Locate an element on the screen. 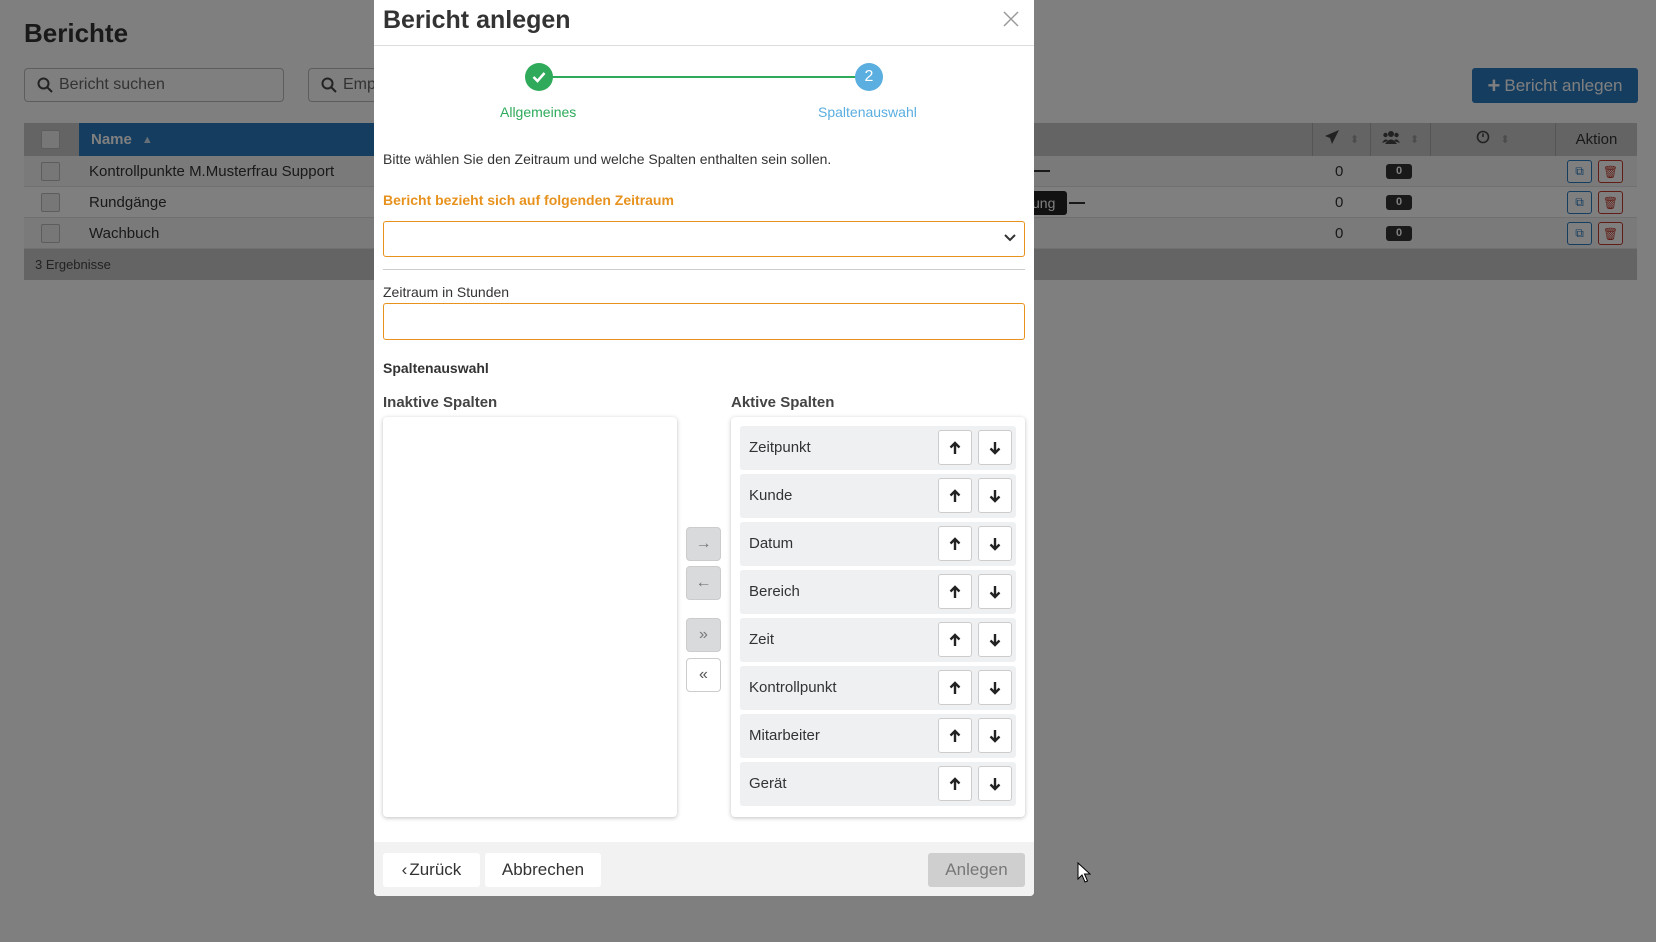 The image size is (1656, 942). column-name: Bereich is located at coordinates (774, 591).